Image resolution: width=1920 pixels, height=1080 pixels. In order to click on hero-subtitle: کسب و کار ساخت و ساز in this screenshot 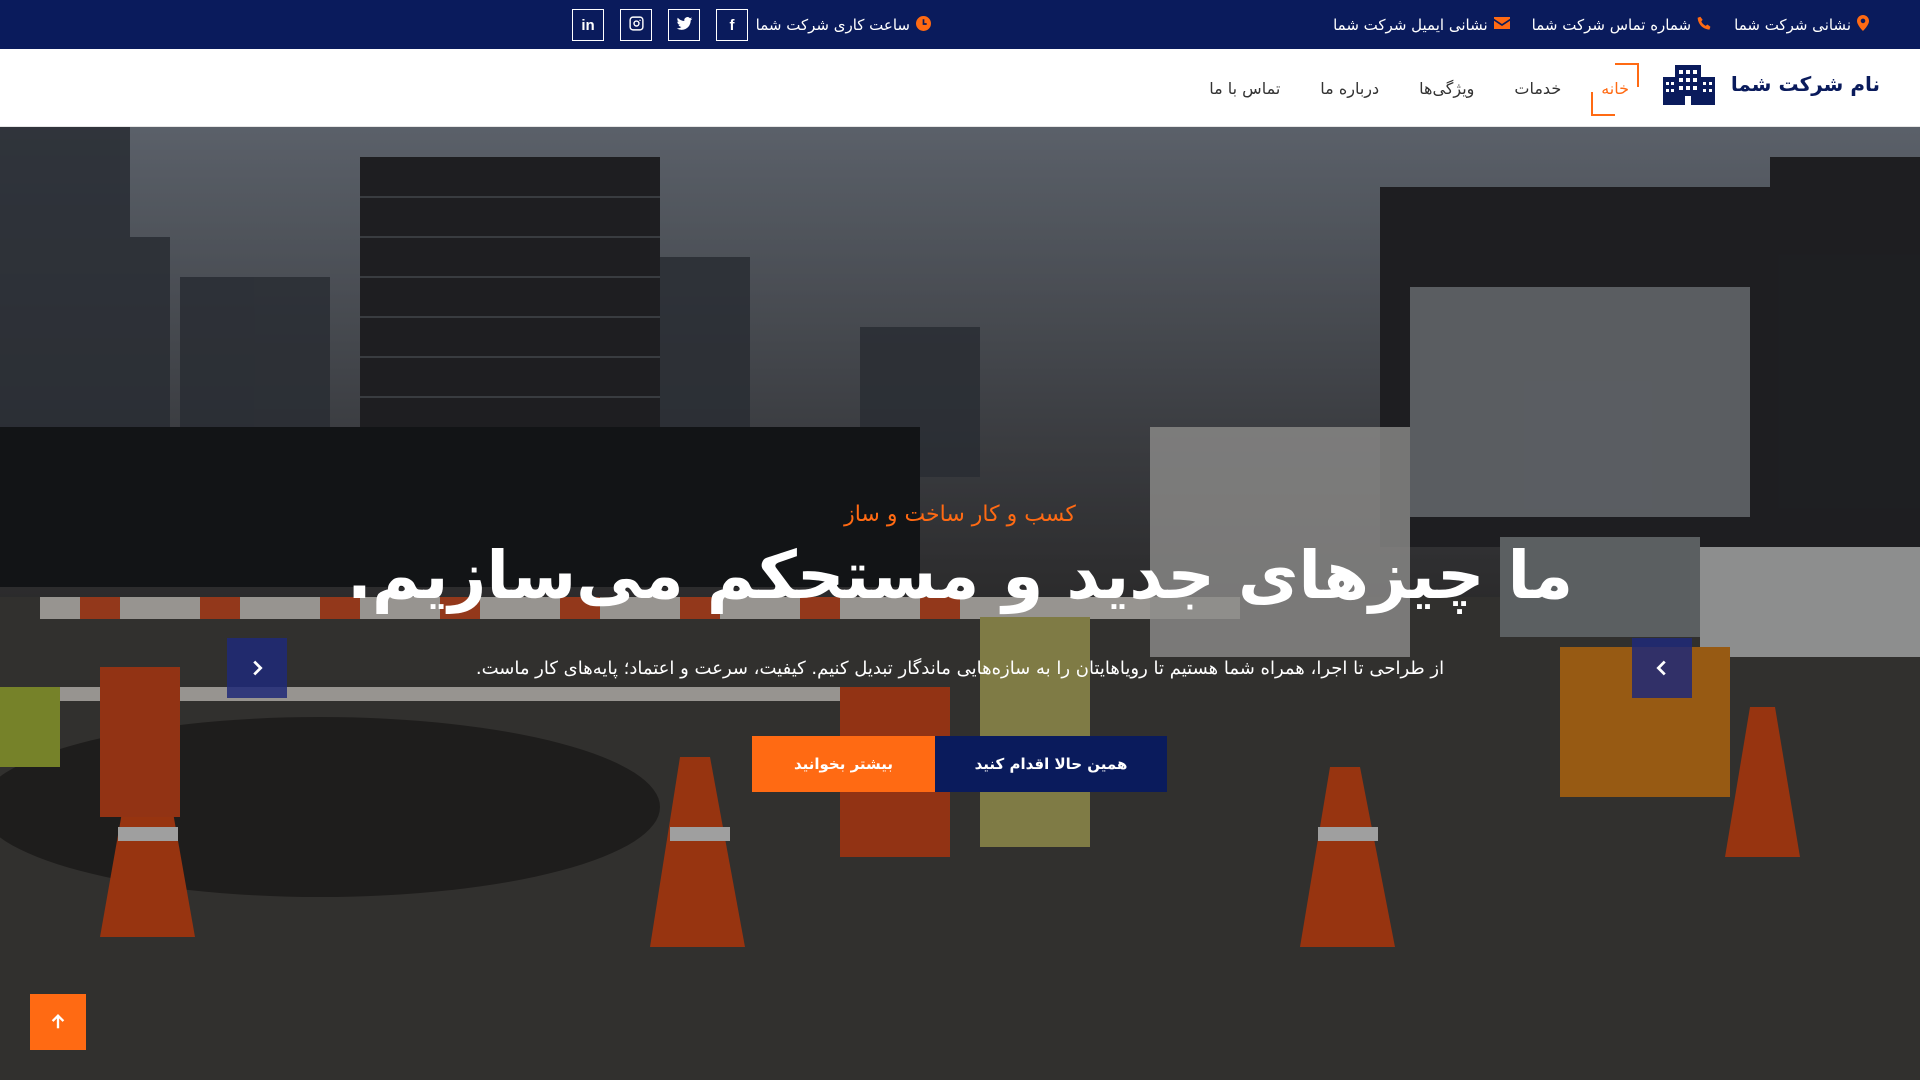, I will do `click(960, 514)`.